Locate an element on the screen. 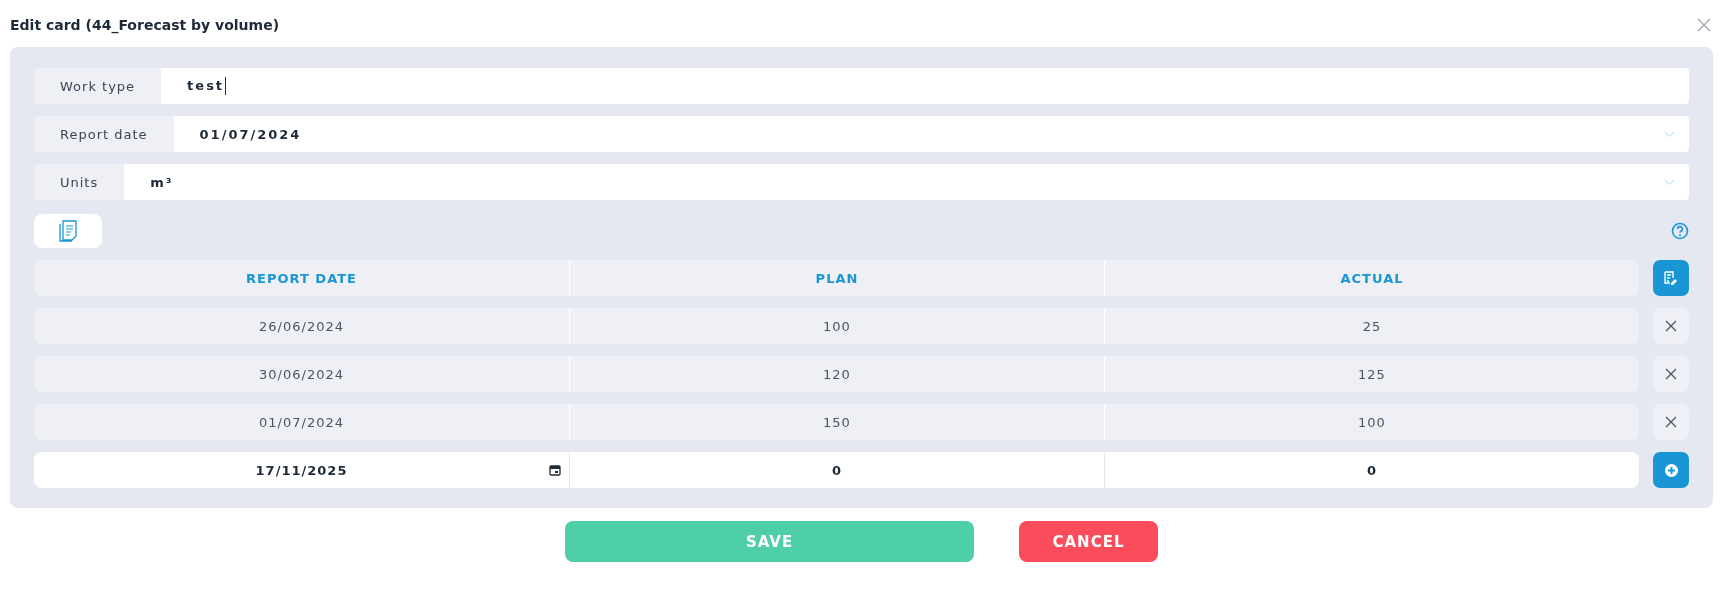  column-header: REPORT DATE is located at coordinates (301, 278).